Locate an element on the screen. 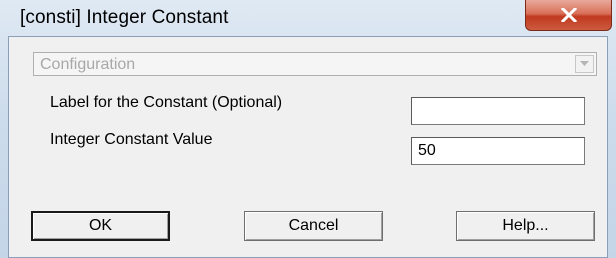 The width and height of the screenshot is (616, 258). title-bar: [consti] Integer Constant is located at coordinates (308, 18).